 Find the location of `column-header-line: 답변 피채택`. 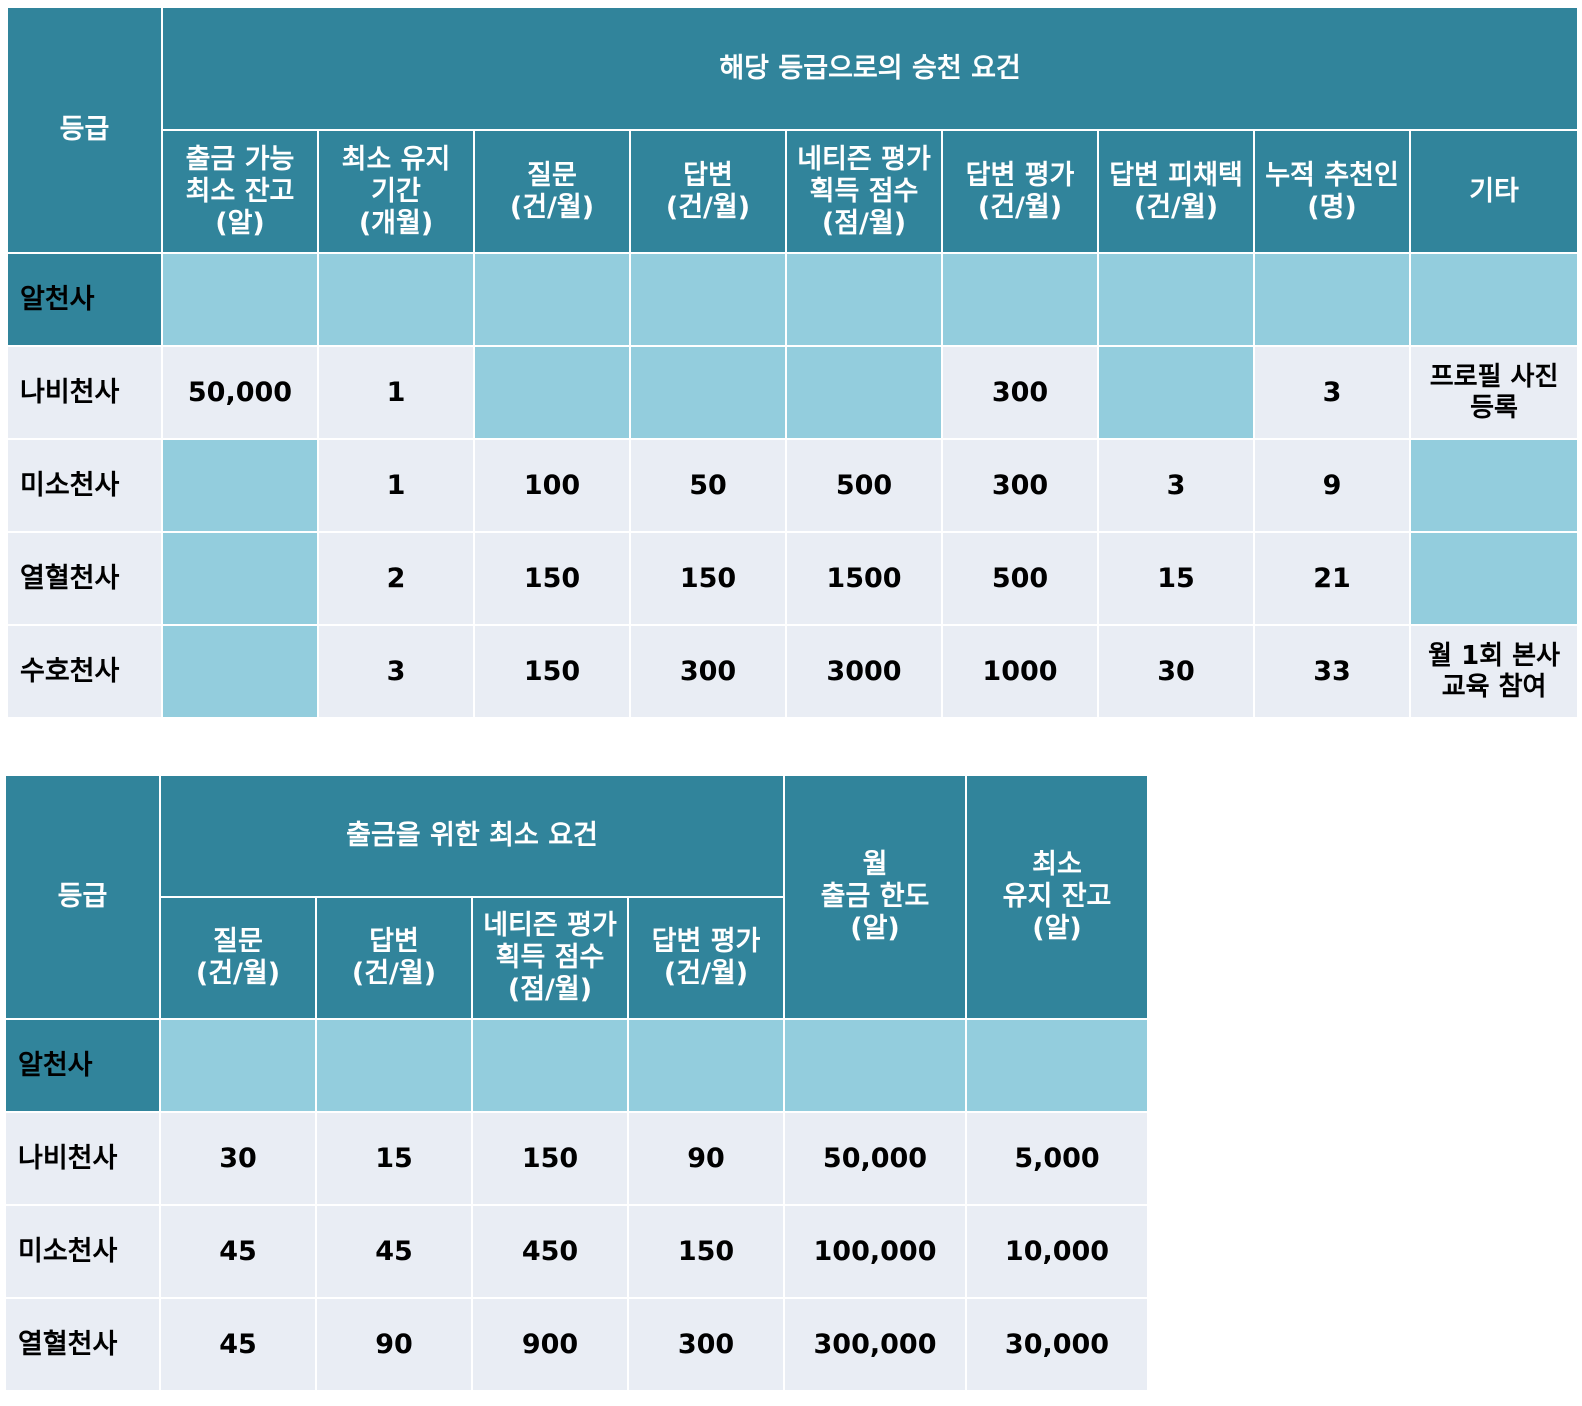

column-header-line: 답변 피채택 is located at coordinates (1176, 175).